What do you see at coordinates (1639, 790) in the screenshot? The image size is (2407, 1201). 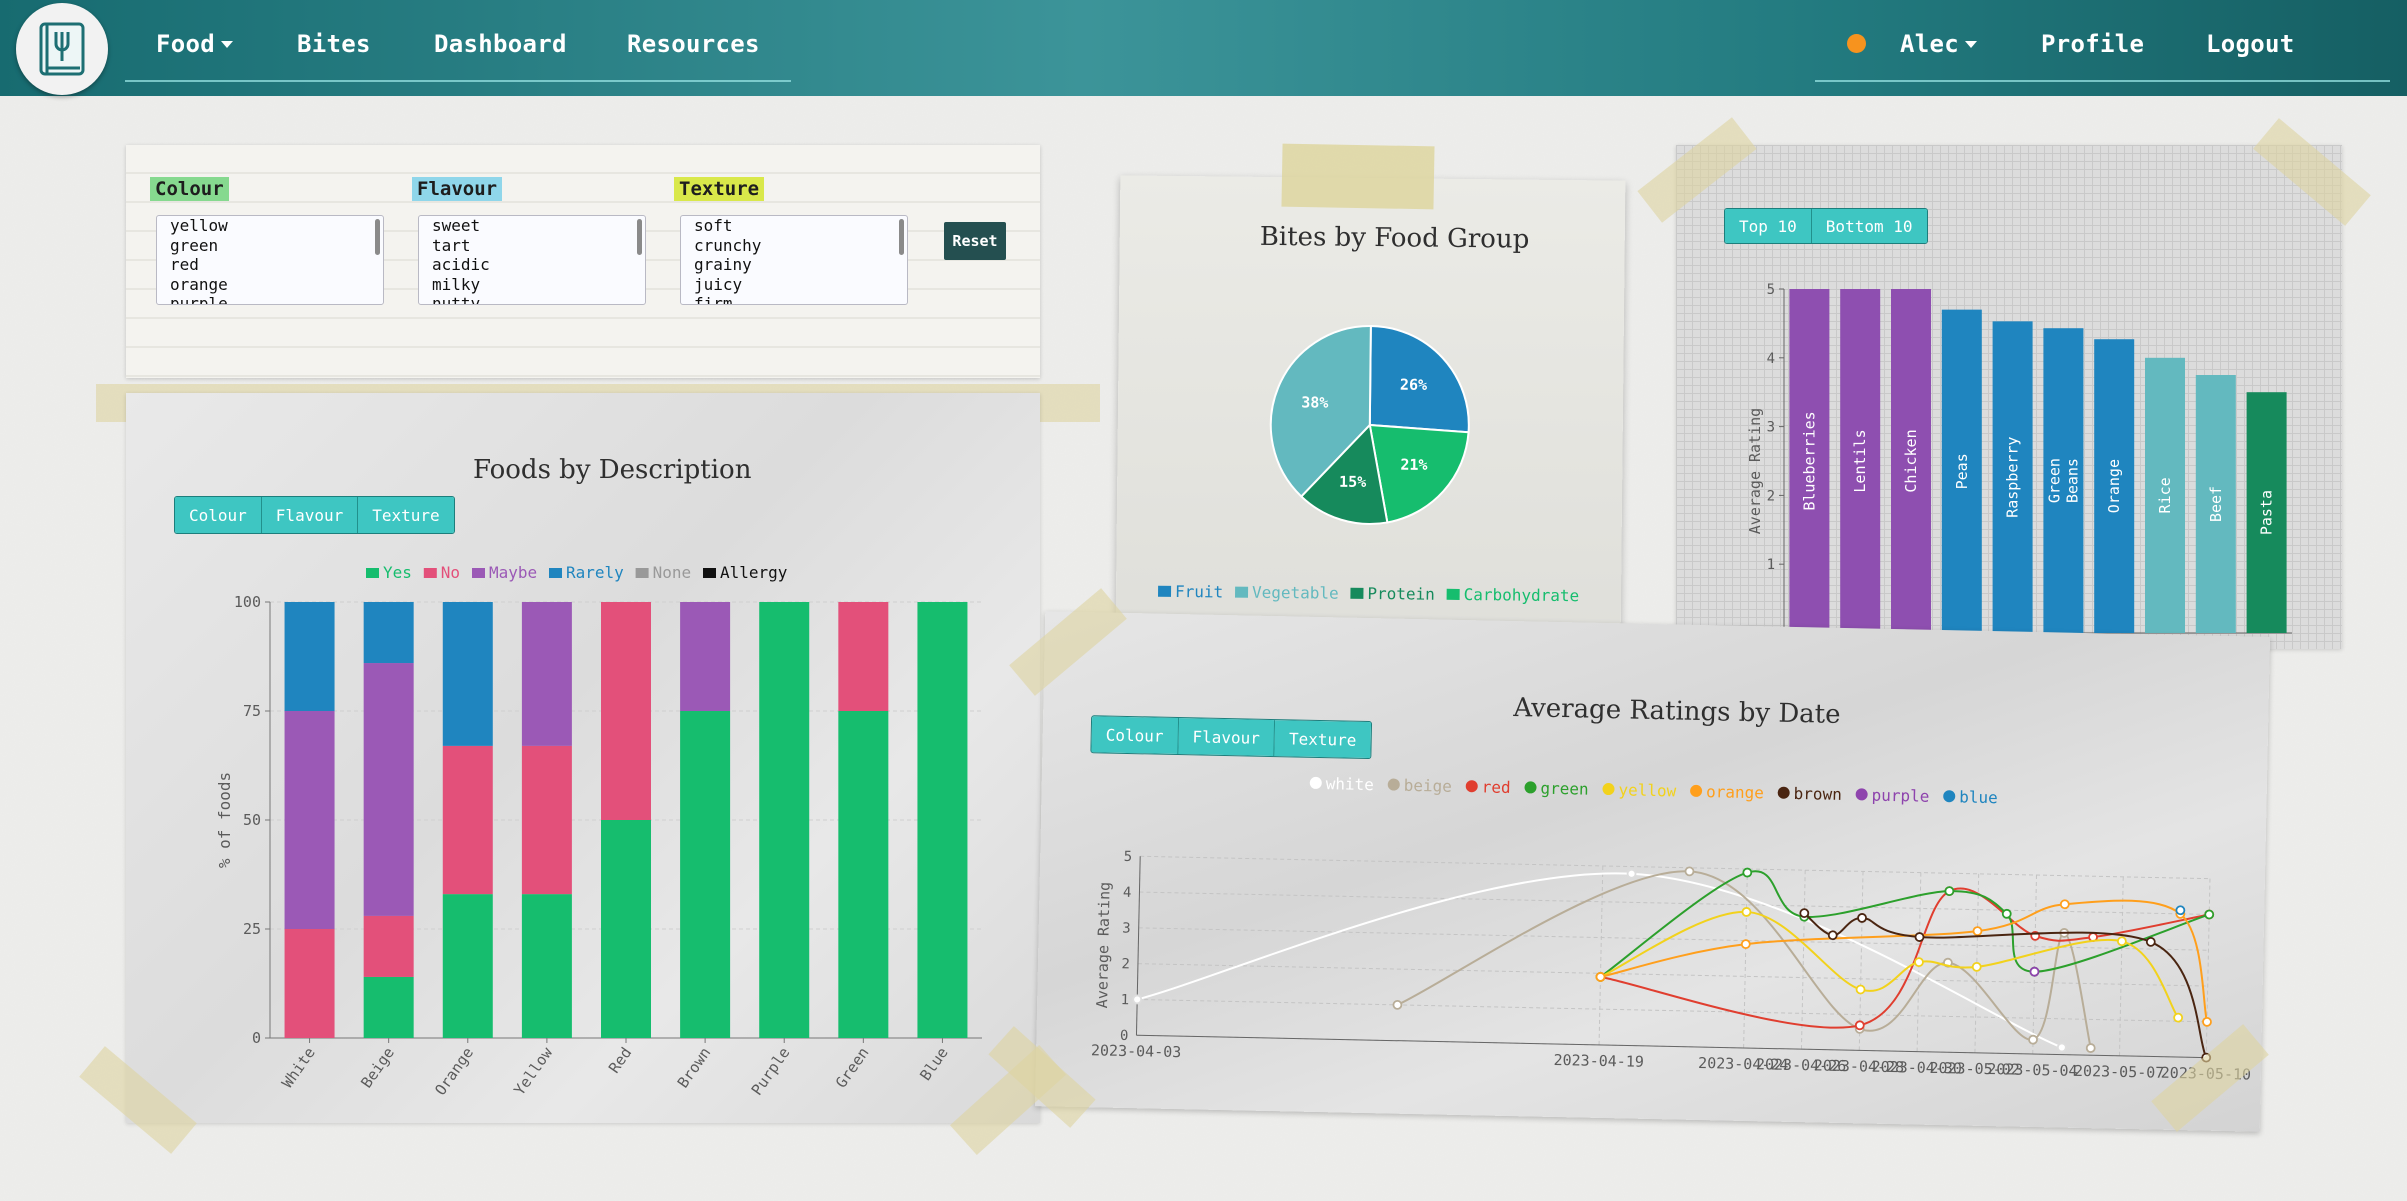 I see `legend-item-yellow: yellow` at bounding box center [1639, 790].